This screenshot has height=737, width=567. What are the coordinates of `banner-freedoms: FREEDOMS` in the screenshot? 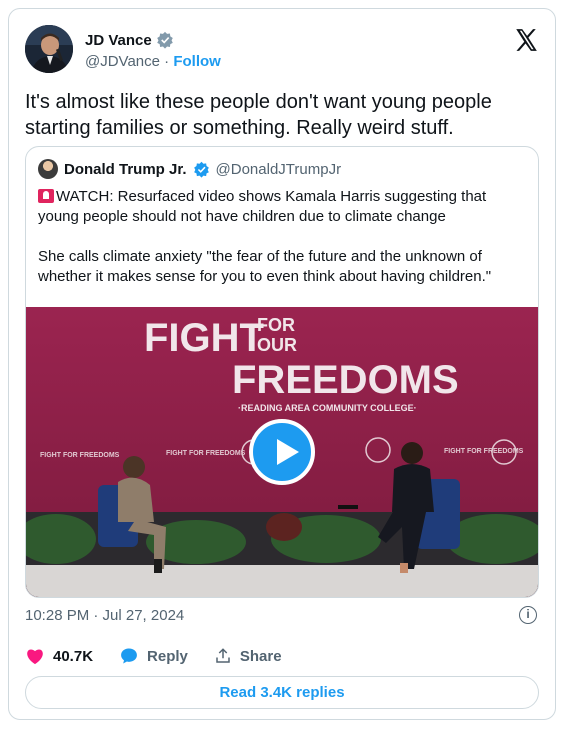 It's located at (345, 380).